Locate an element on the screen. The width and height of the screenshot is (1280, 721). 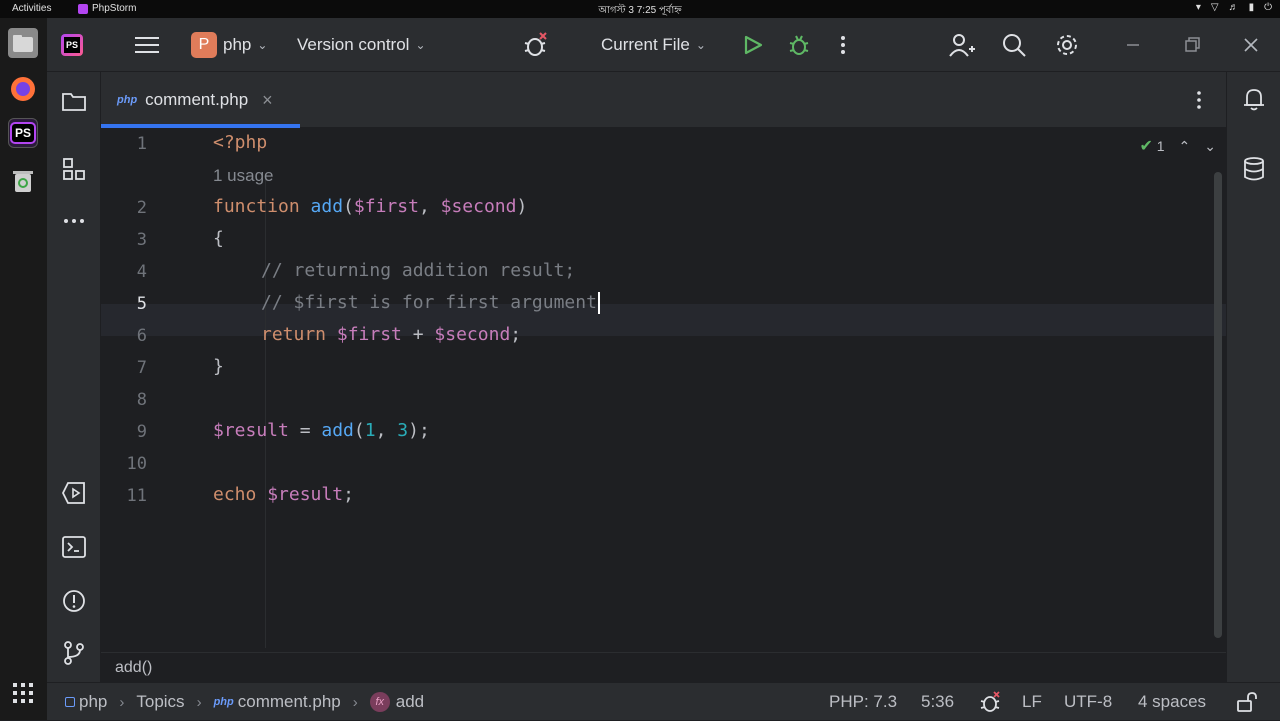
debug-button is located at coordinates (799, 45).